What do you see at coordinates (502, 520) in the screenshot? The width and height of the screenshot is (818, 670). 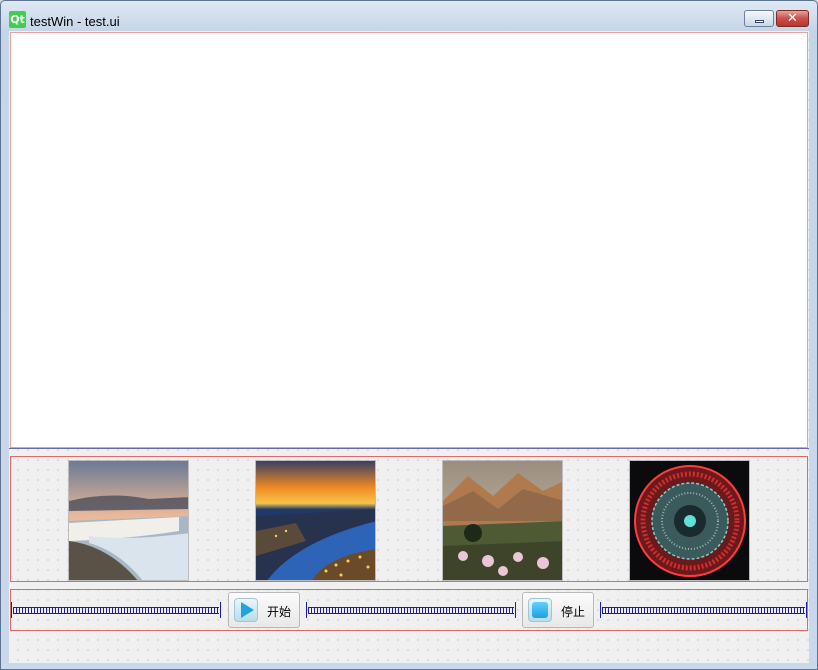 I see `thumbnail-mountain-valley` at bounding box center [502, 520].